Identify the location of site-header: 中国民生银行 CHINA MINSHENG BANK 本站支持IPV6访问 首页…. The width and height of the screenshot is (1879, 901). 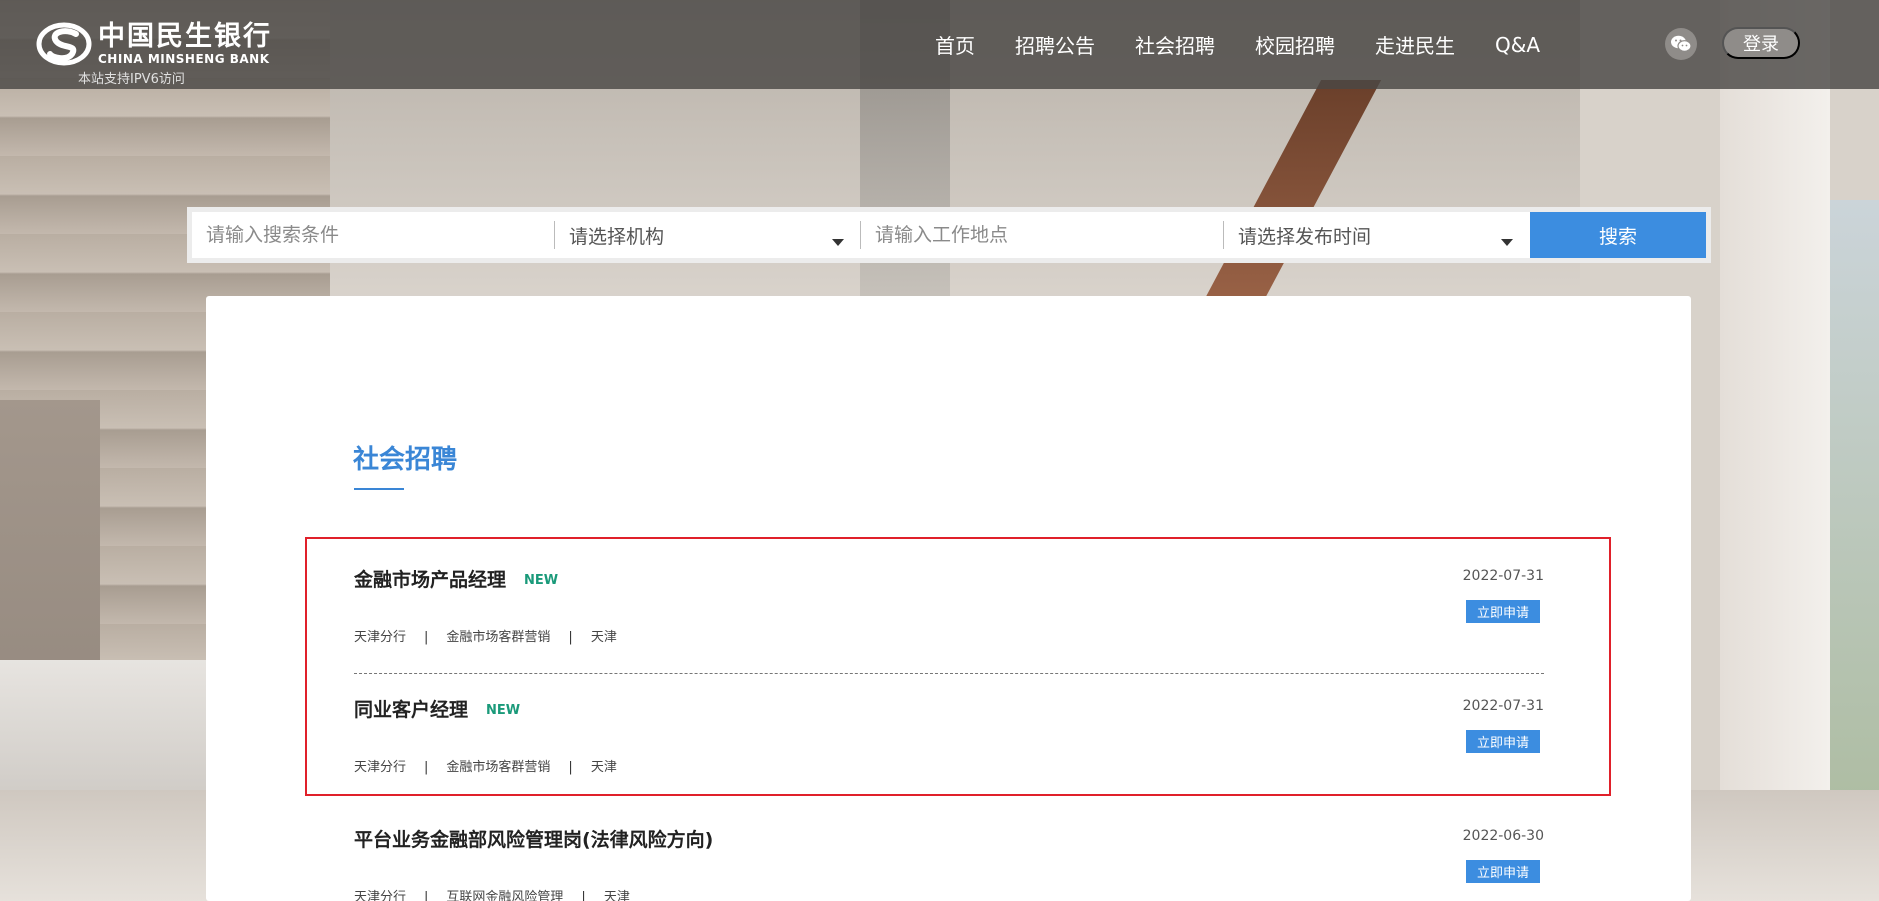
(939, 44).